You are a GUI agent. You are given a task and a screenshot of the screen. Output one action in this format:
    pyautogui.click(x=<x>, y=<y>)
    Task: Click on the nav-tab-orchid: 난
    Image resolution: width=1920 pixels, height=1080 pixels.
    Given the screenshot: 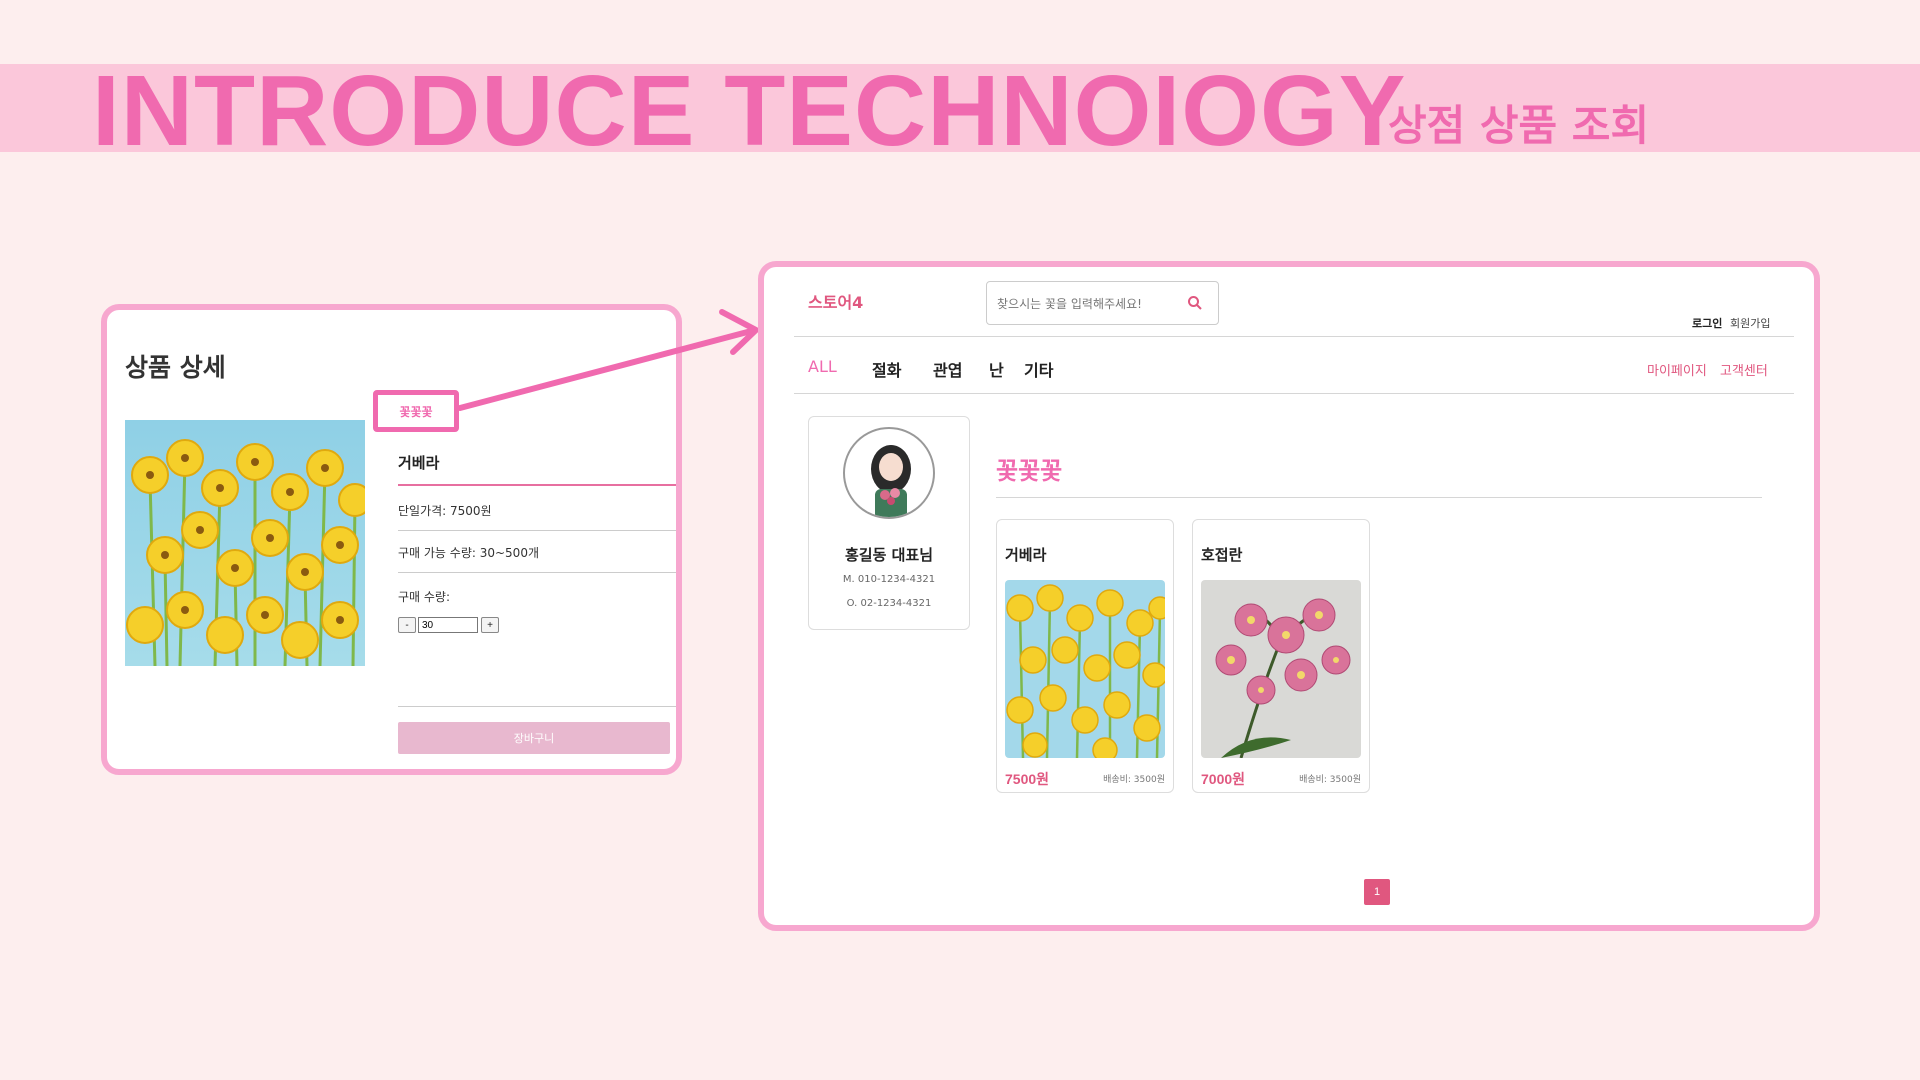 What is the action you would take?
    pyautogui.click(x=996, y=369)
    